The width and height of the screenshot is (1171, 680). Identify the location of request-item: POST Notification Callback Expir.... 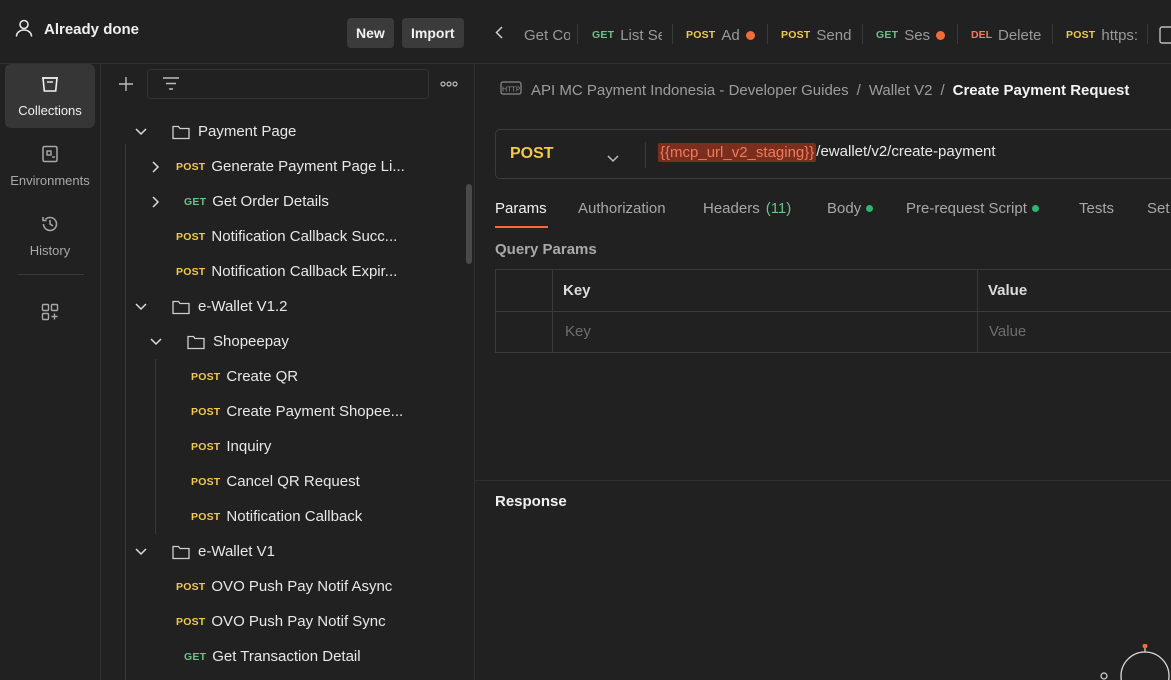
(287, 271).